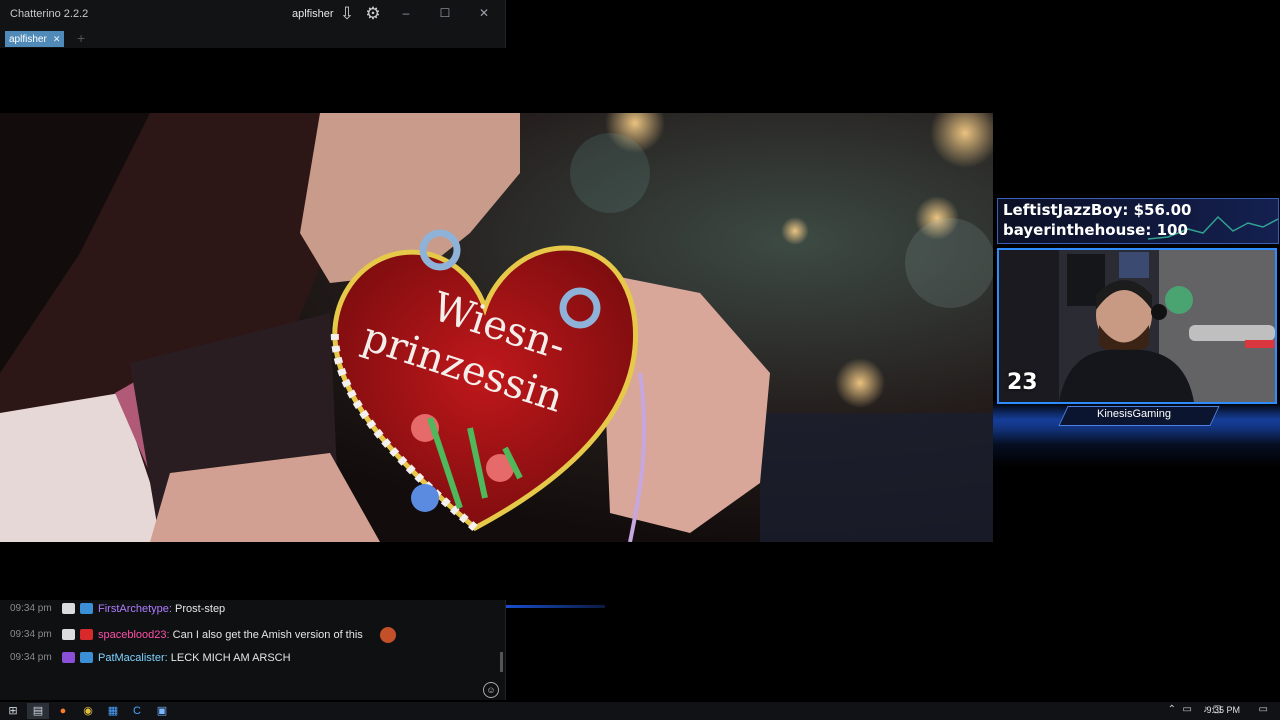 The image size is (1280, 720). Describe the element at coordinates (501, 662) in the screenshot. I see `chat-scrollbar` at that location.